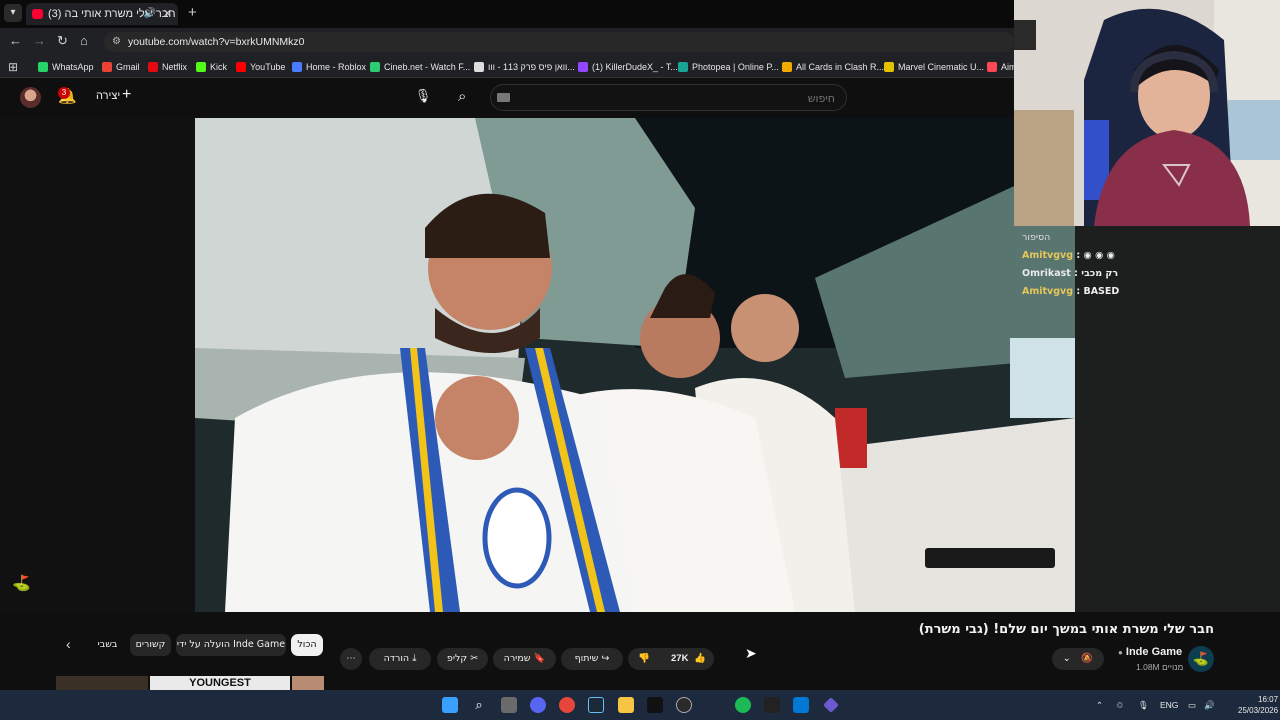  What do you see at coordinates (15, 40) in the screenshot?
I see `back-arrow-icon: ←` at bounding box center [15, 40].